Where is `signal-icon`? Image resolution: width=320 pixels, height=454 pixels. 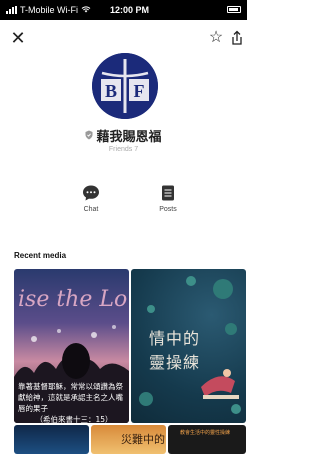
signal-icon is located at coordinates (11, 10).